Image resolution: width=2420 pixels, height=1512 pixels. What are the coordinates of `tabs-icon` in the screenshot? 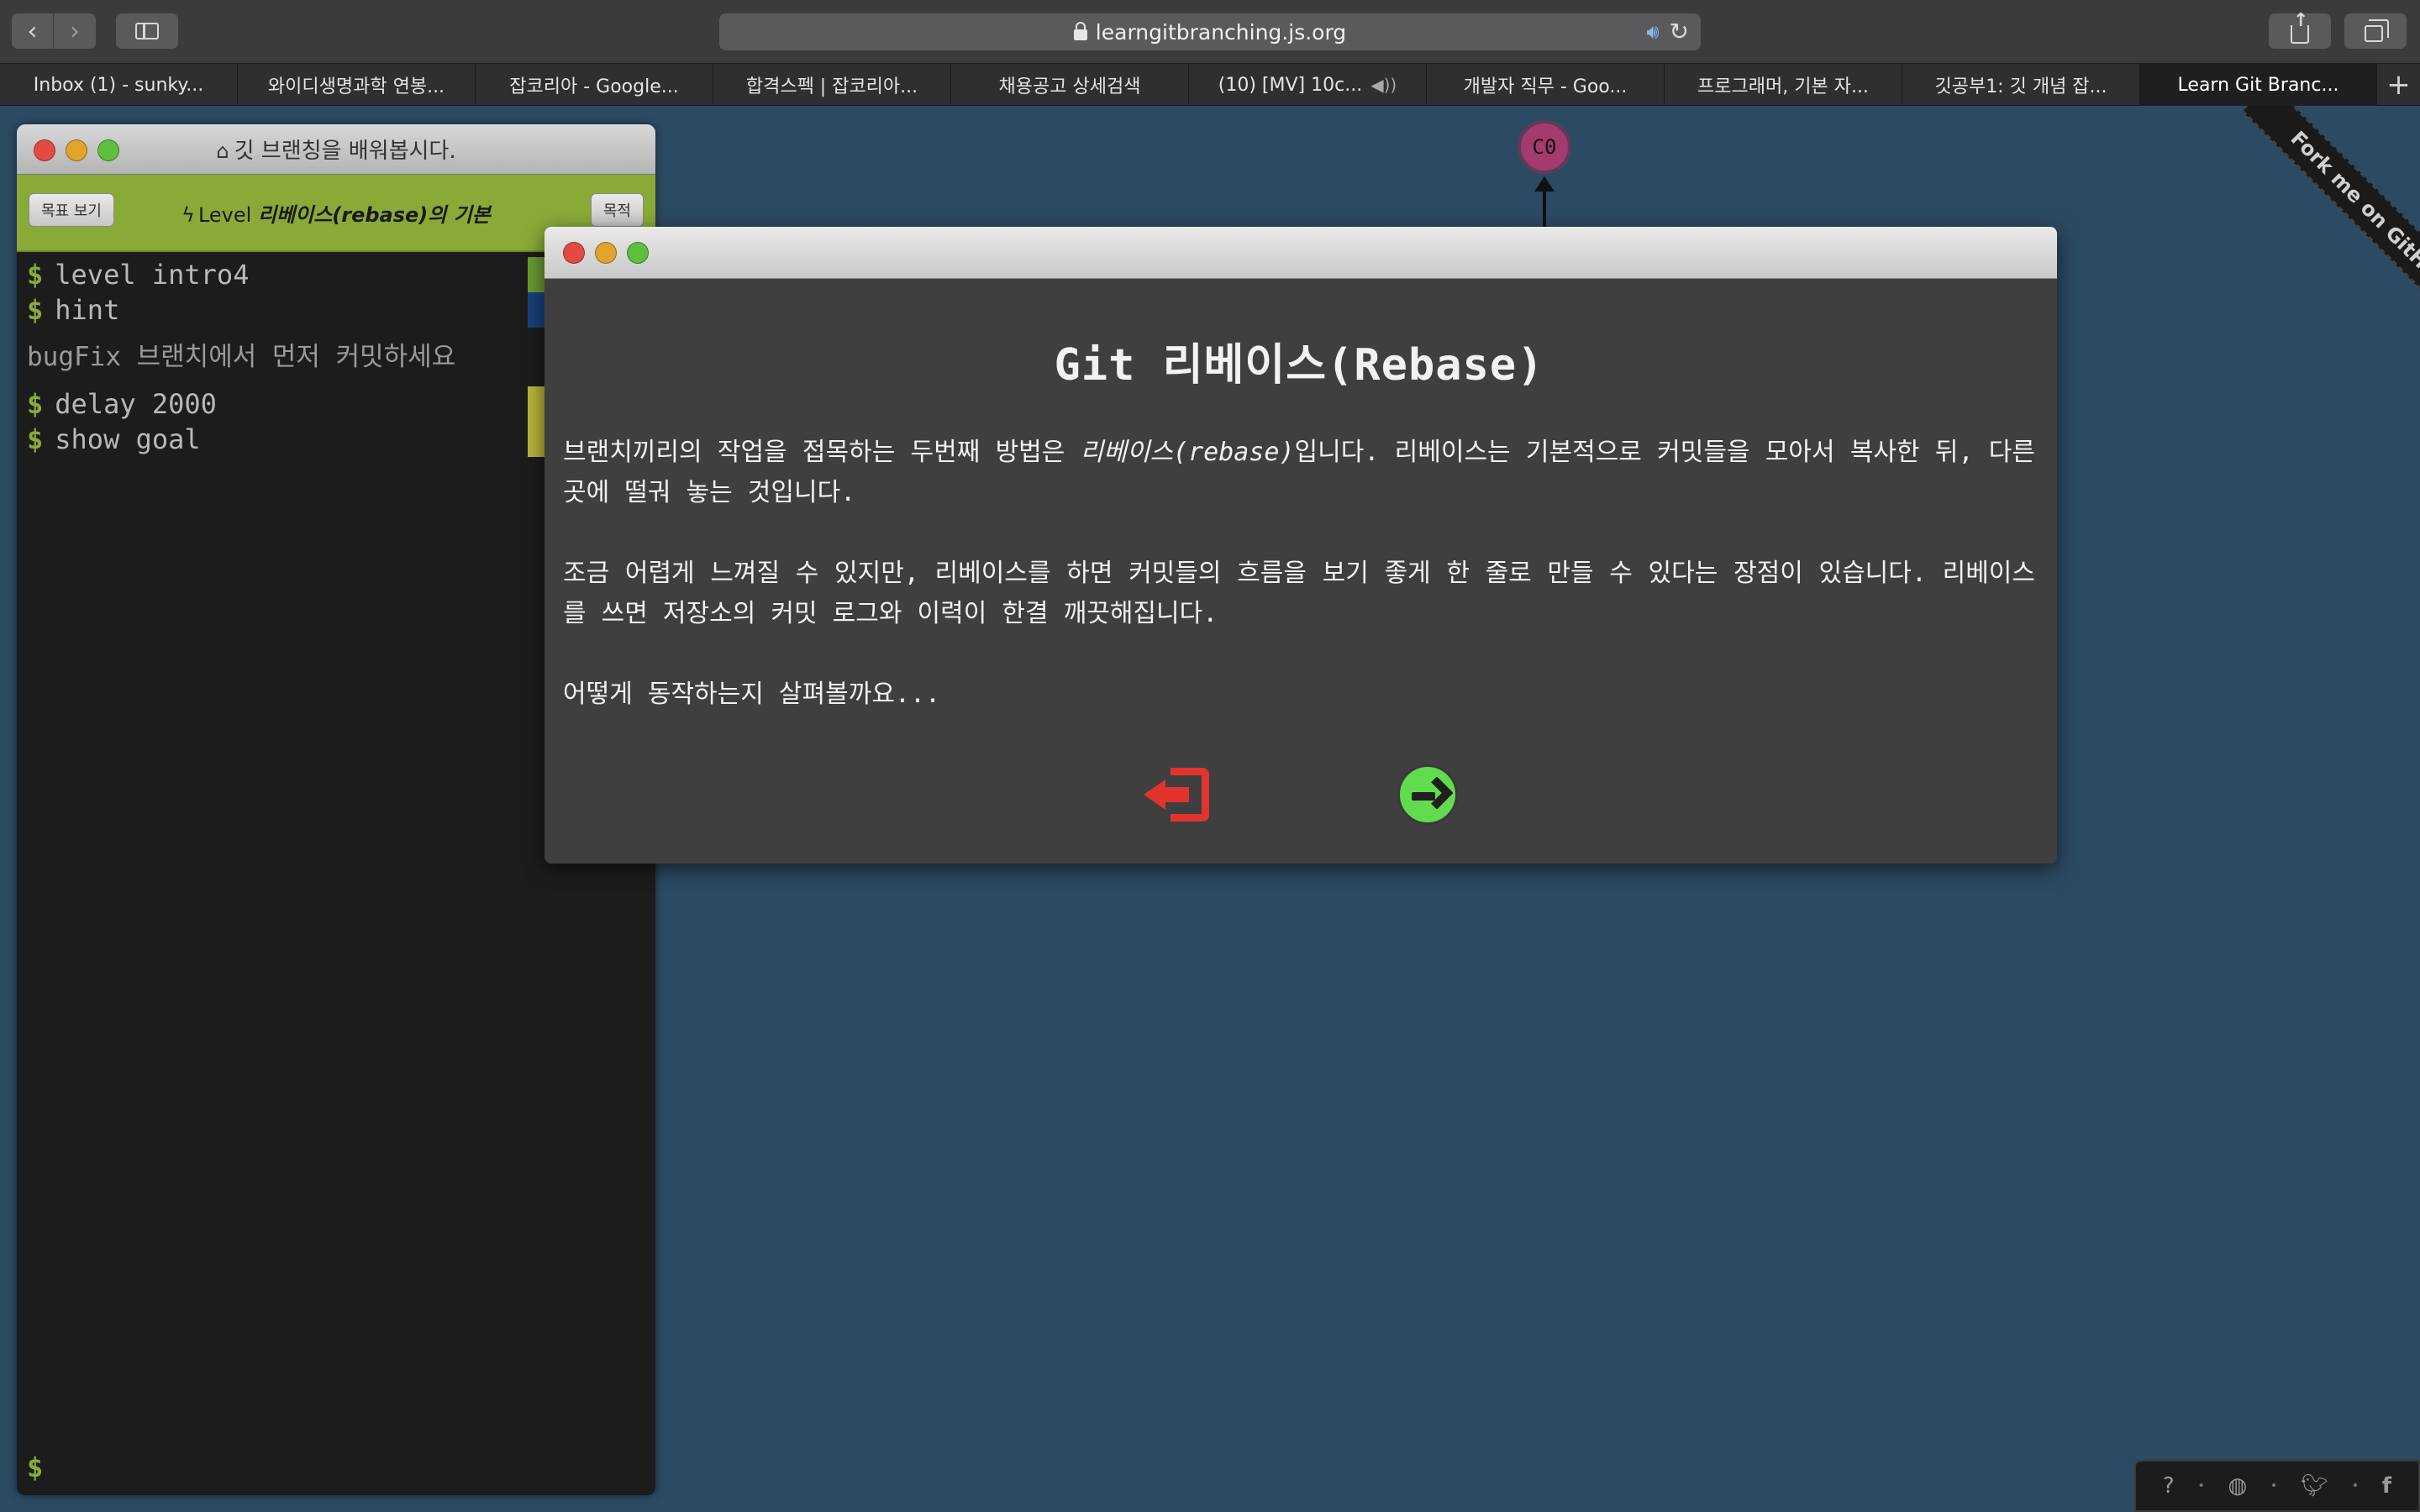 It's located at (2376, 30).